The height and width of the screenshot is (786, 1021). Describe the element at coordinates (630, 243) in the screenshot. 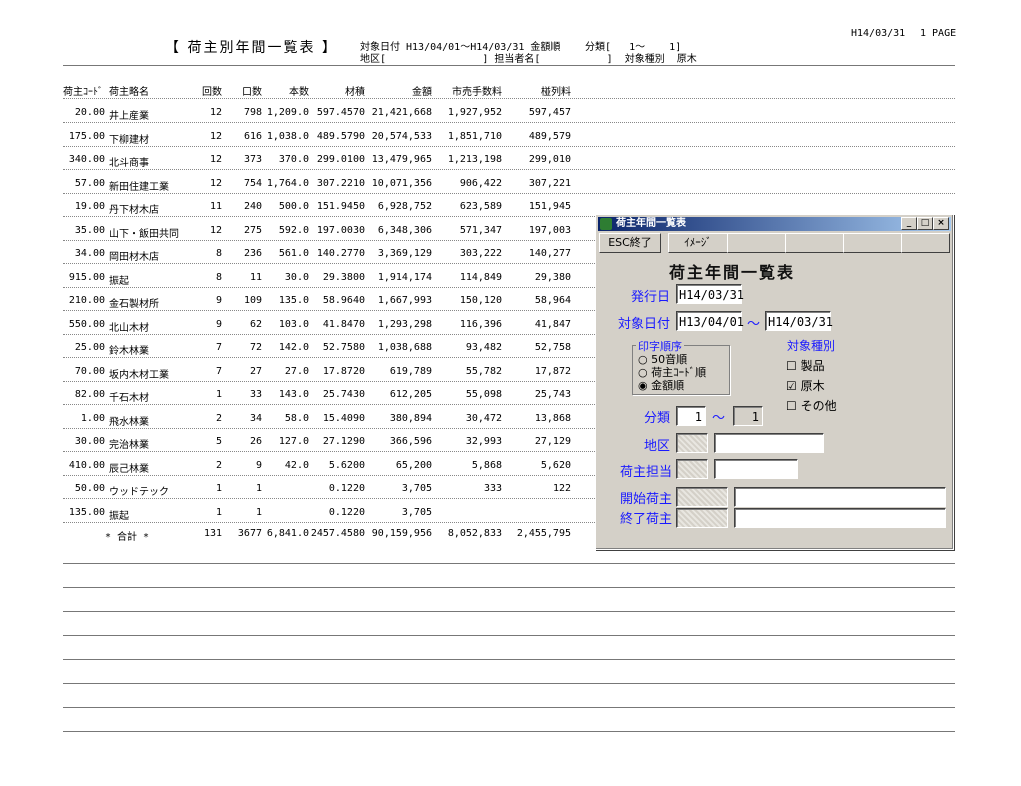

I see `esc-exit-button: ESC終了` at that location.